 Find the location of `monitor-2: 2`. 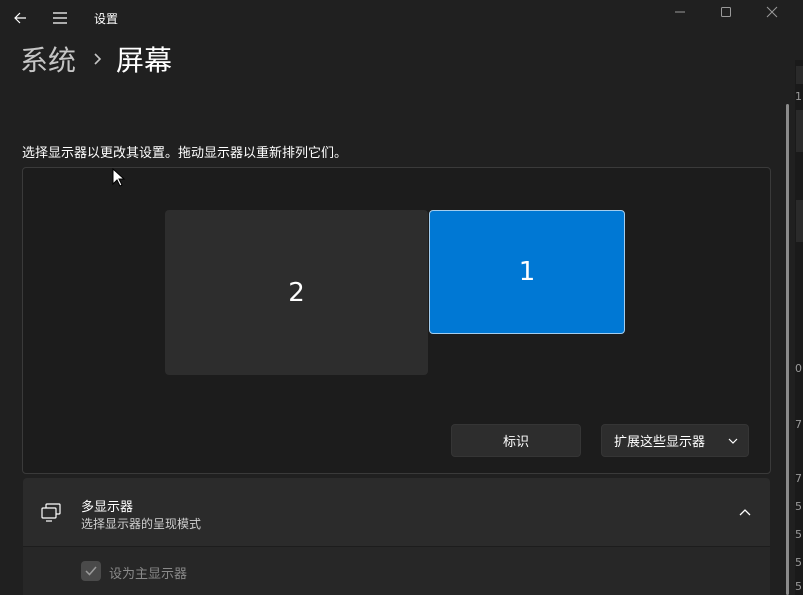

monitor-2: 2 is located at coordinates (296, 292).